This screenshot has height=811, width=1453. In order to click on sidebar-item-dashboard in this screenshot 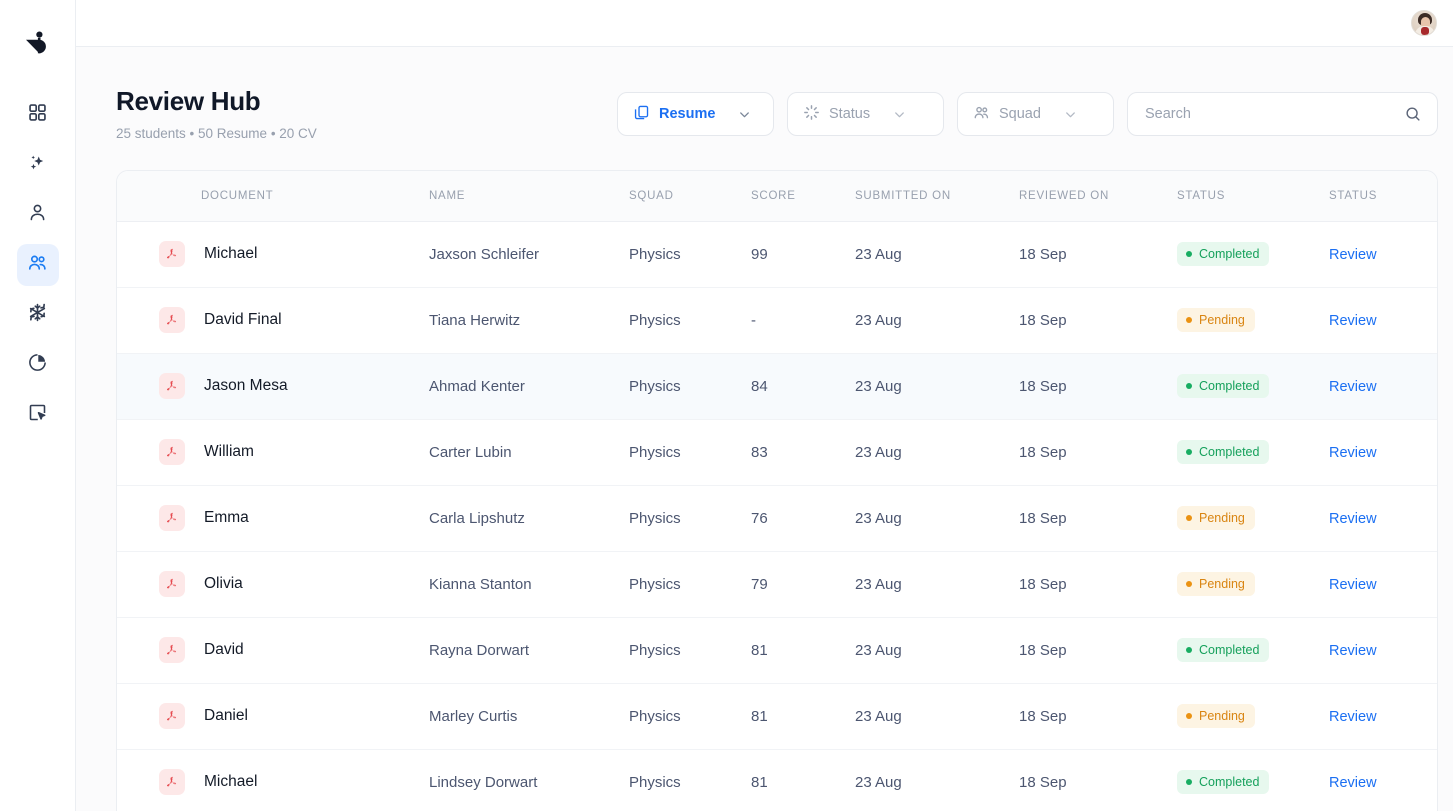, I will do `click(38, 115)`.